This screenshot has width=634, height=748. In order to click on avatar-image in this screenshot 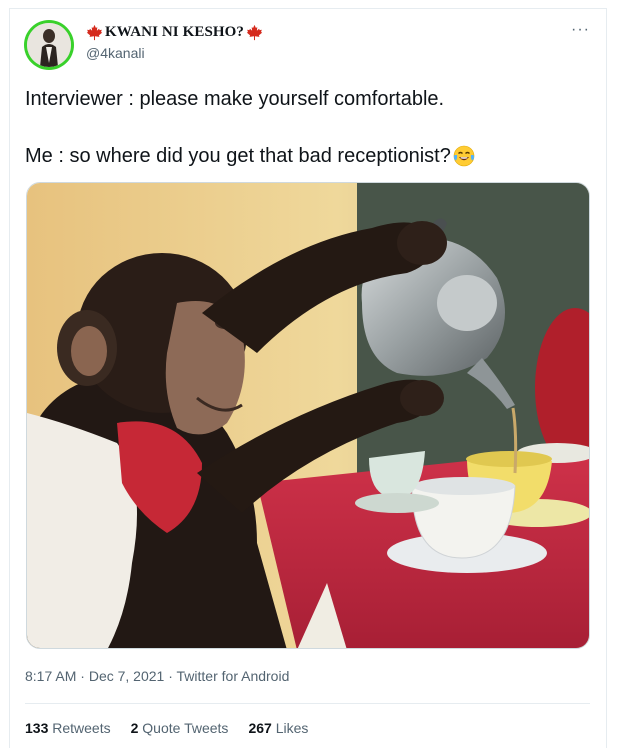, I will do `click(49, 45)`.